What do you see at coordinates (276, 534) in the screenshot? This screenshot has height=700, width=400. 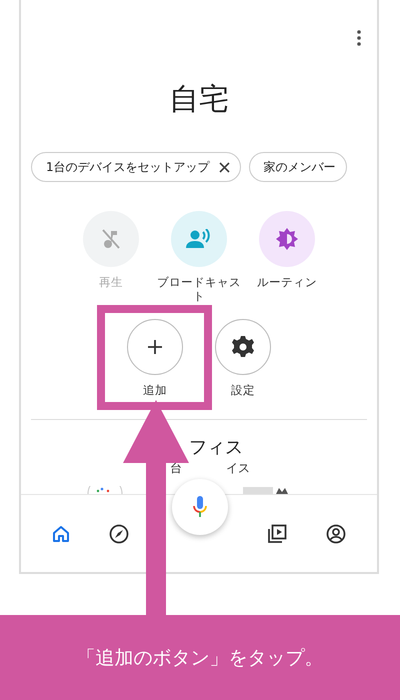 I see `media-icon` at bounding box center [276, 534].